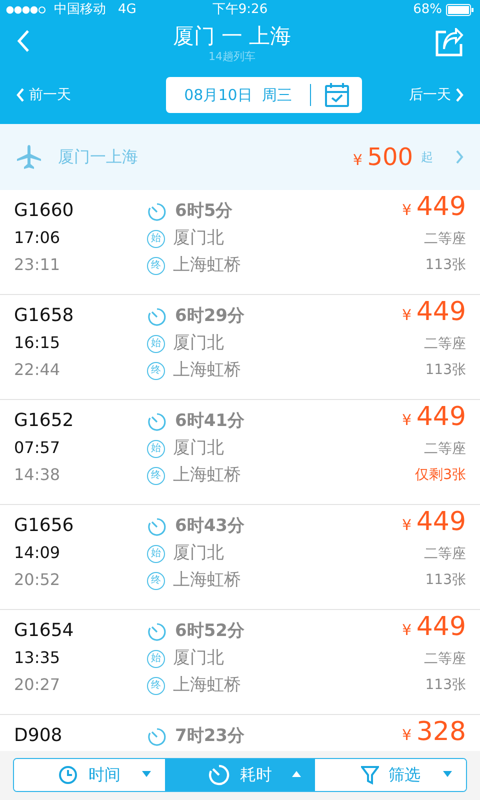 This screenshot has height=800, width=480. What do you see at coordinates (240, 557) in the screenshot?
I see `train-row: G1656 14:09 20:52 6时43分 始 厦门北 终 上海虹桥 ¥ 449 二等座 113张` at bounding box center [240, 557].